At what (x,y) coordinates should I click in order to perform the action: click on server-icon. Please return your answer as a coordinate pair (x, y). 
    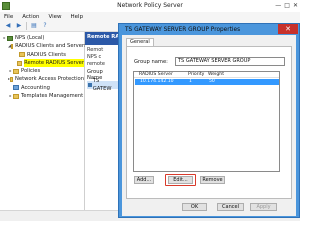
    Looking at the image, I should click on (16, 88).